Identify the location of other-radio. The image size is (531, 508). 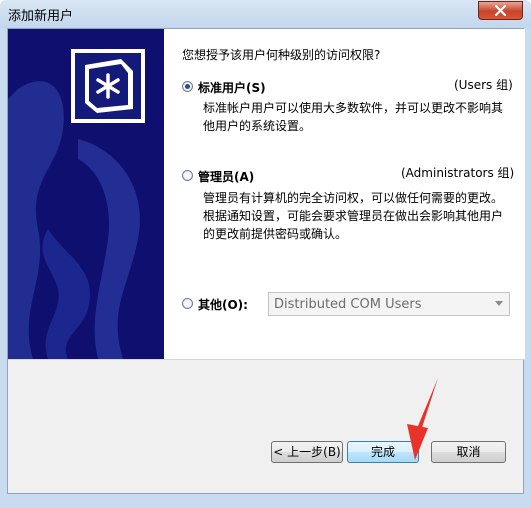
(187, 303).